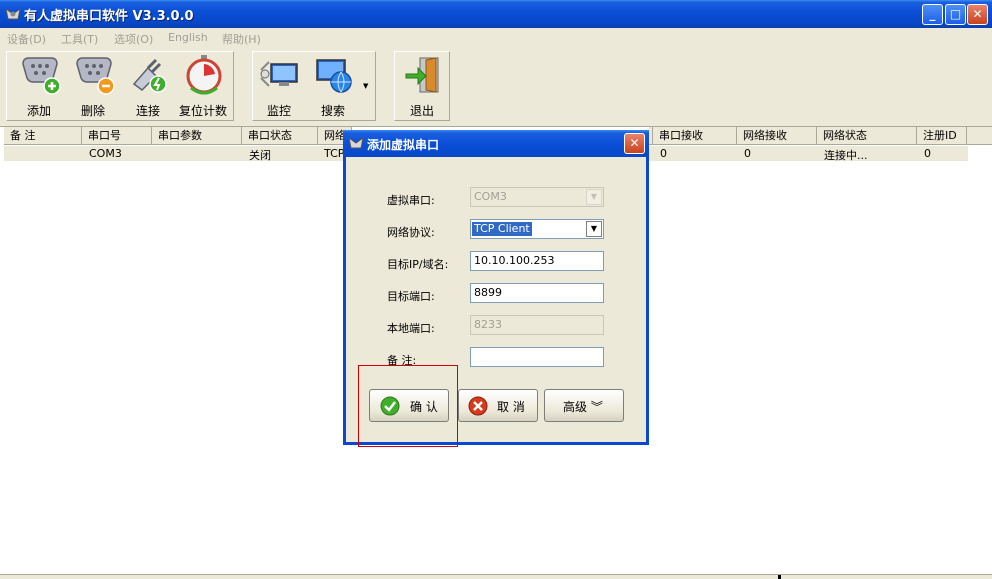  I want to click on reset-count-label: 复位计数, so click(202, 111).